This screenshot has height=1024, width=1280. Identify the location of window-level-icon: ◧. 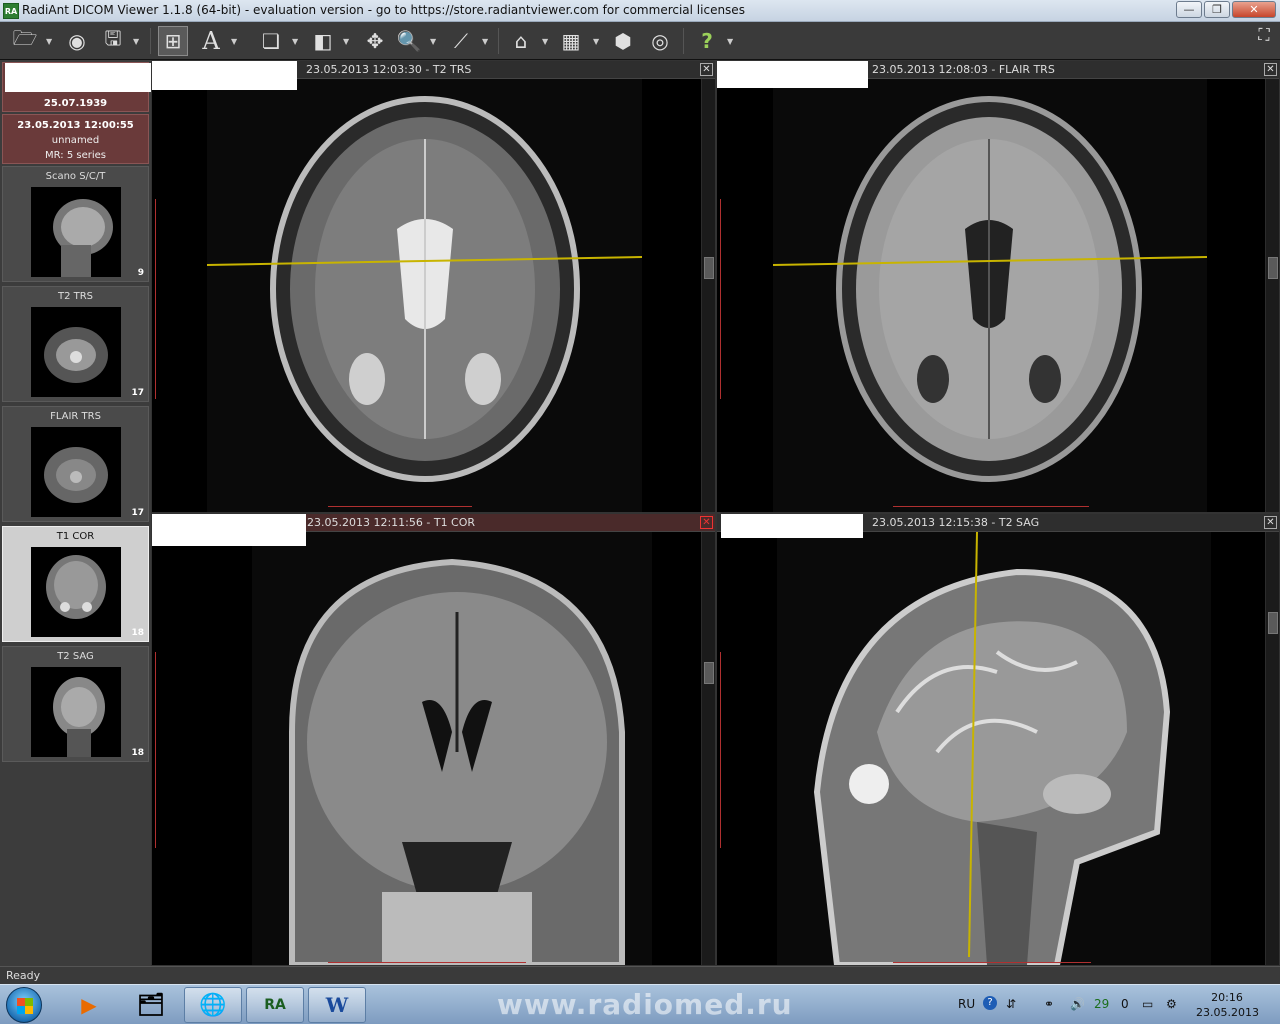
(323, 41).